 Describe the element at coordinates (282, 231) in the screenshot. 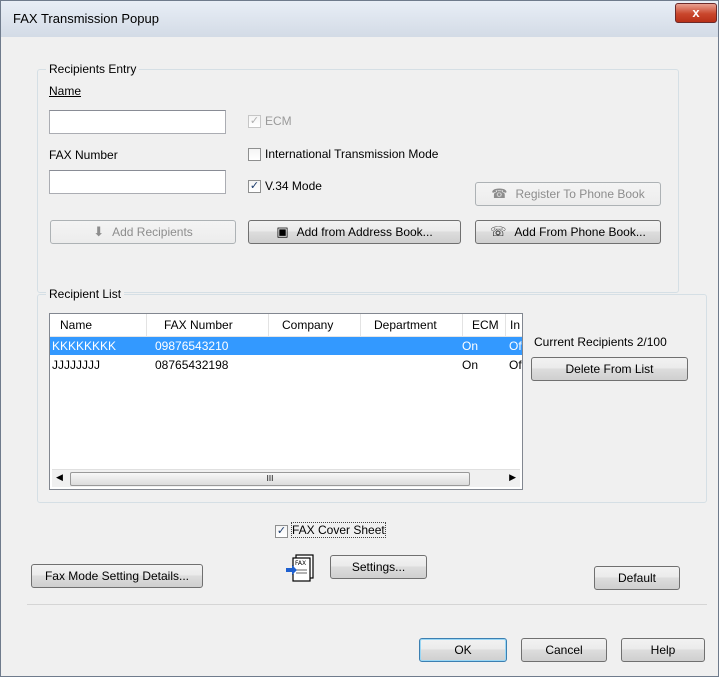

I see `address-book-icon: ▣` at that location.